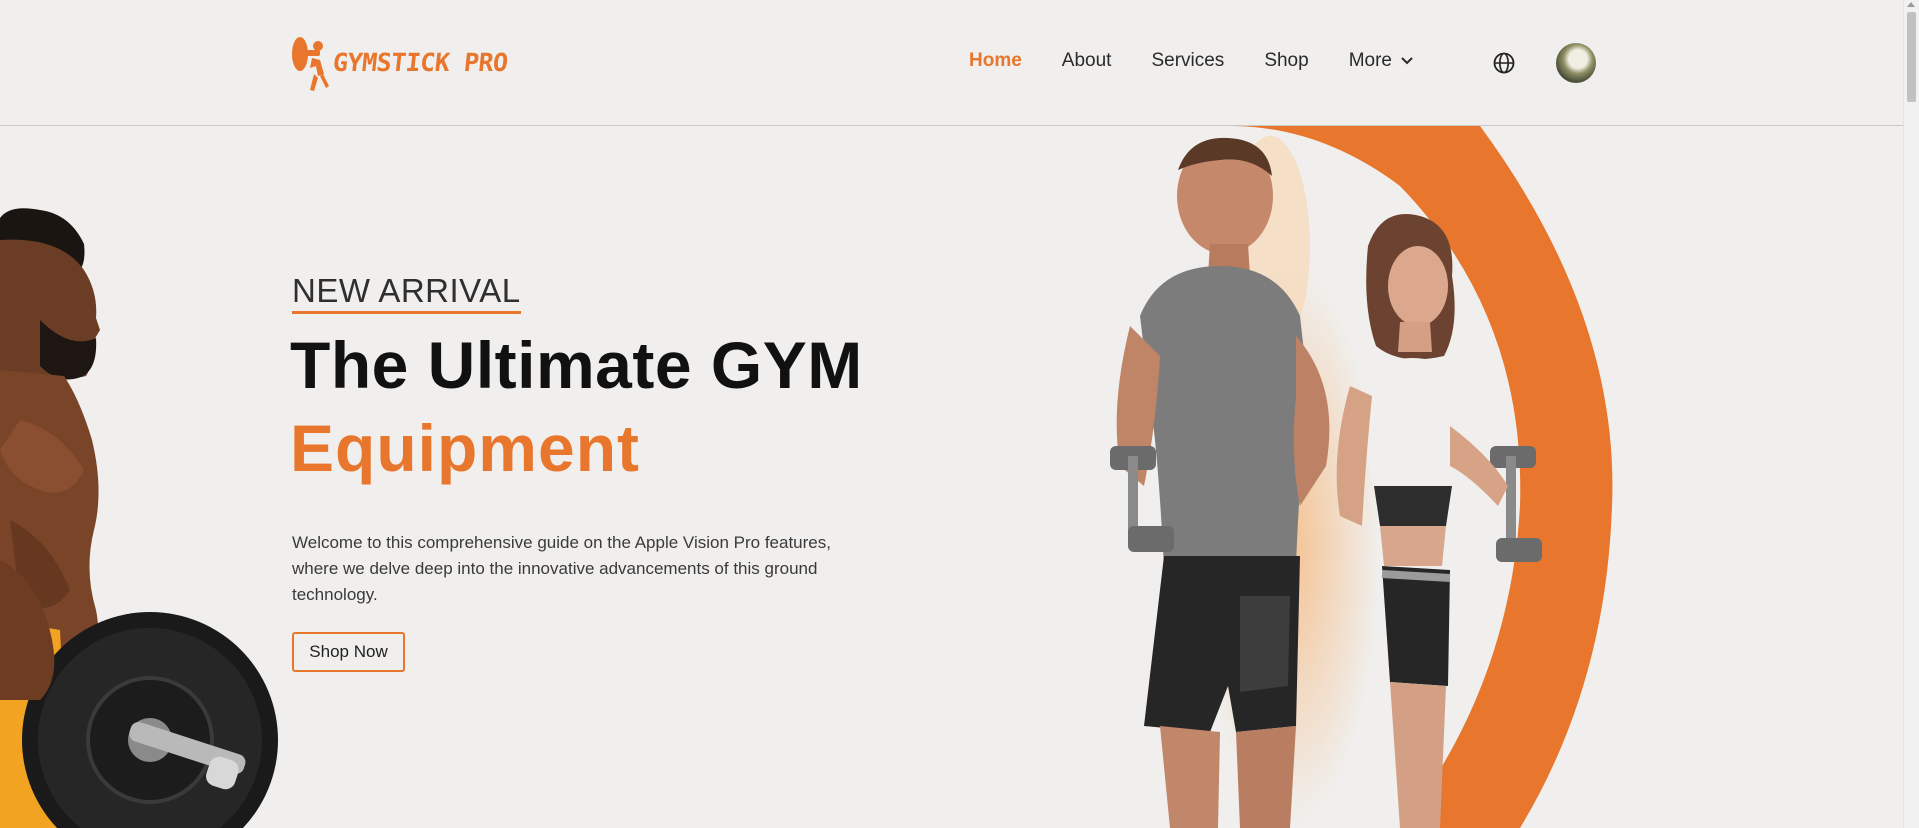  I want to click on globe-icon, so click(1504, 63).